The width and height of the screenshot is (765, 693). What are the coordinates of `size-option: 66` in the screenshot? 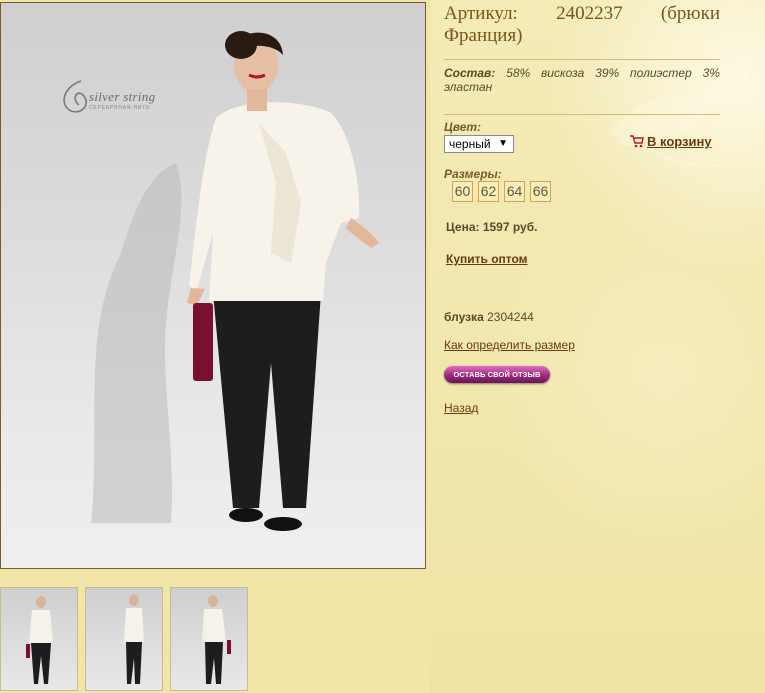 It's located at (540, 191).